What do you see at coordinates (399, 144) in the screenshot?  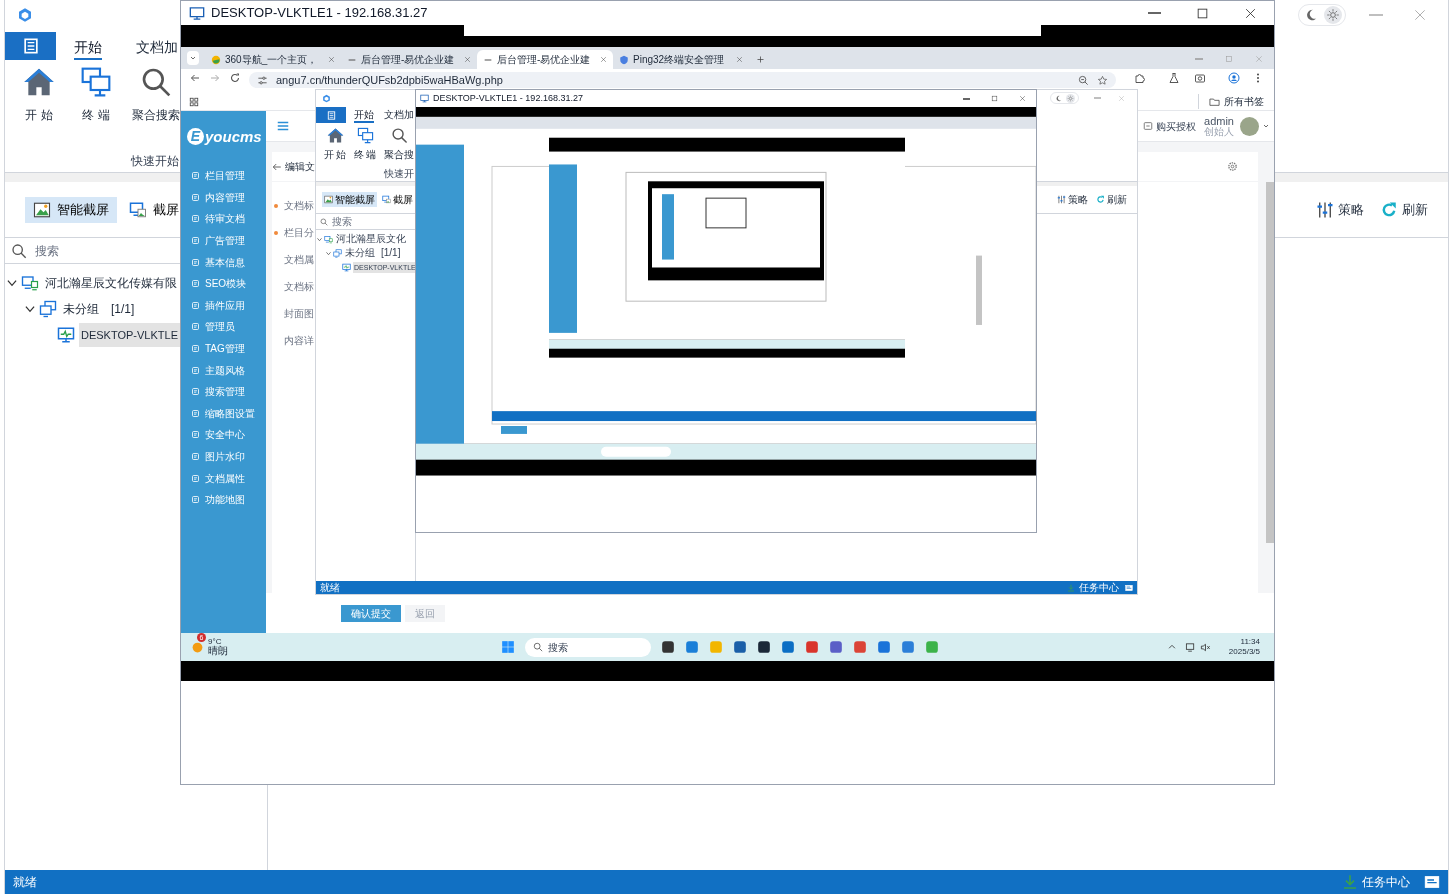 I see `ribbon-button: 聚合搜` at bounding box center [399, 144].